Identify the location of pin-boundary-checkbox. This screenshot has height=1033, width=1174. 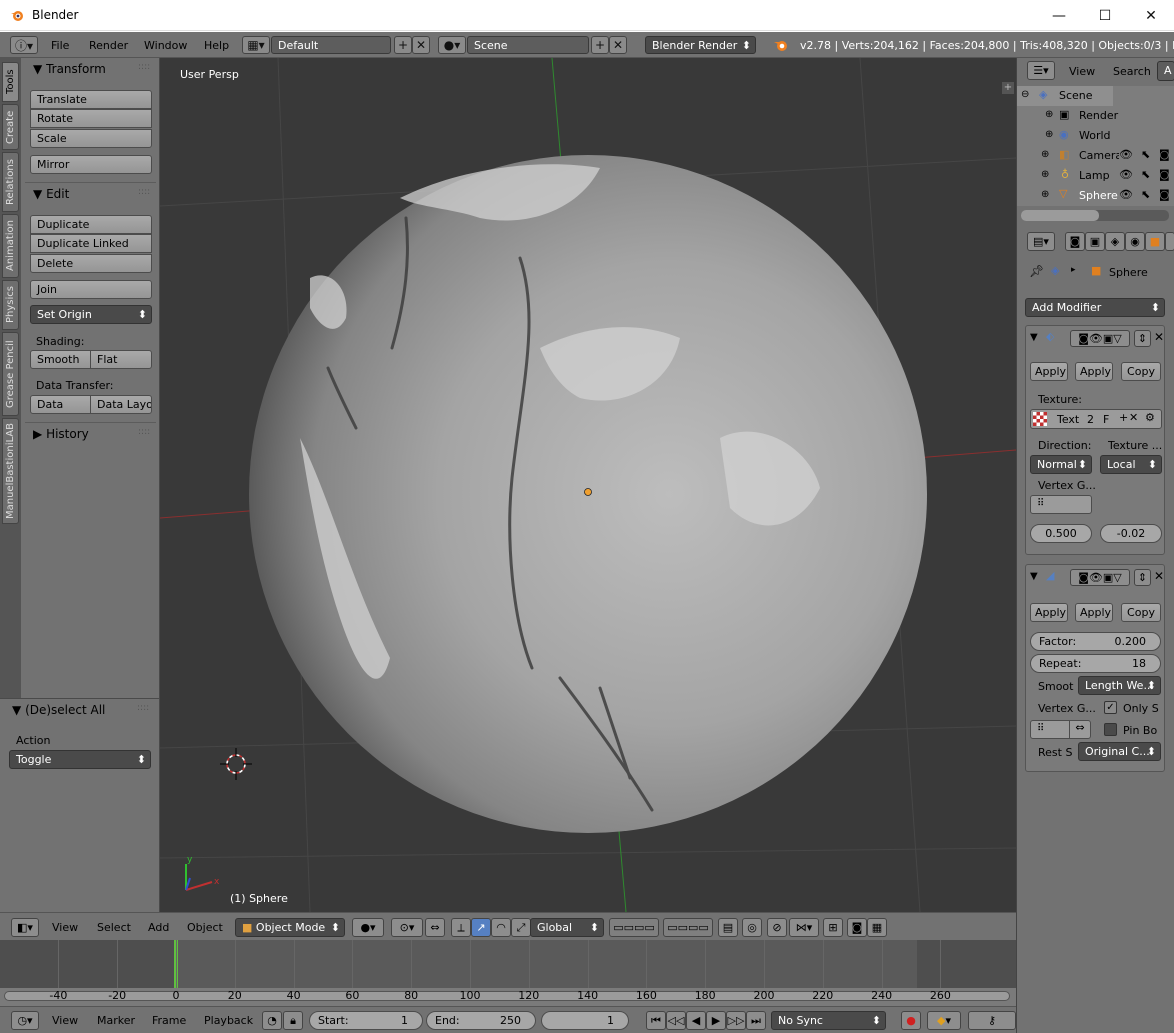
(1110, 729).